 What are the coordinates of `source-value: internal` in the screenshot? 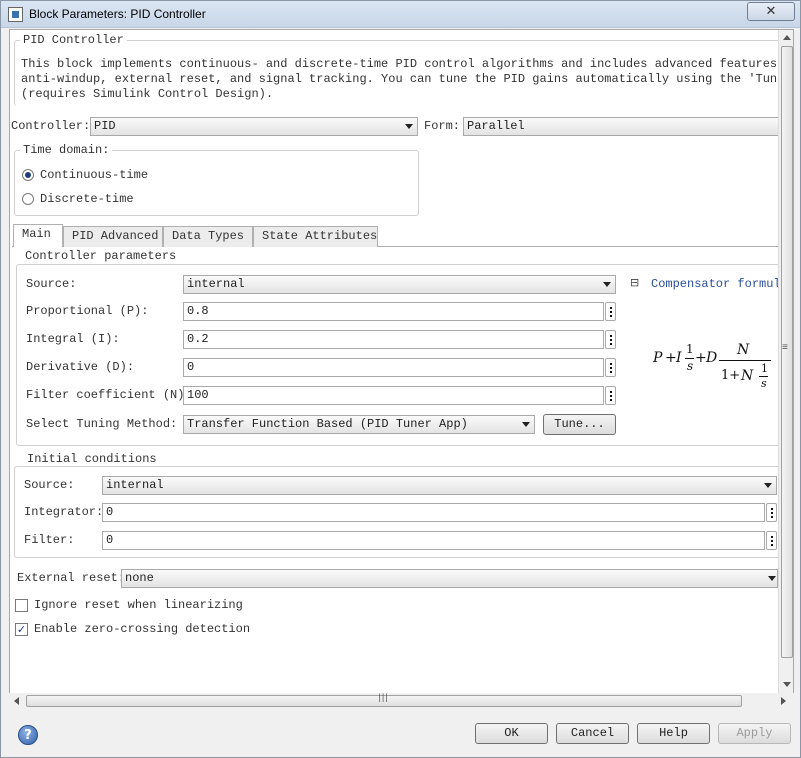 It's located at (216, 284).